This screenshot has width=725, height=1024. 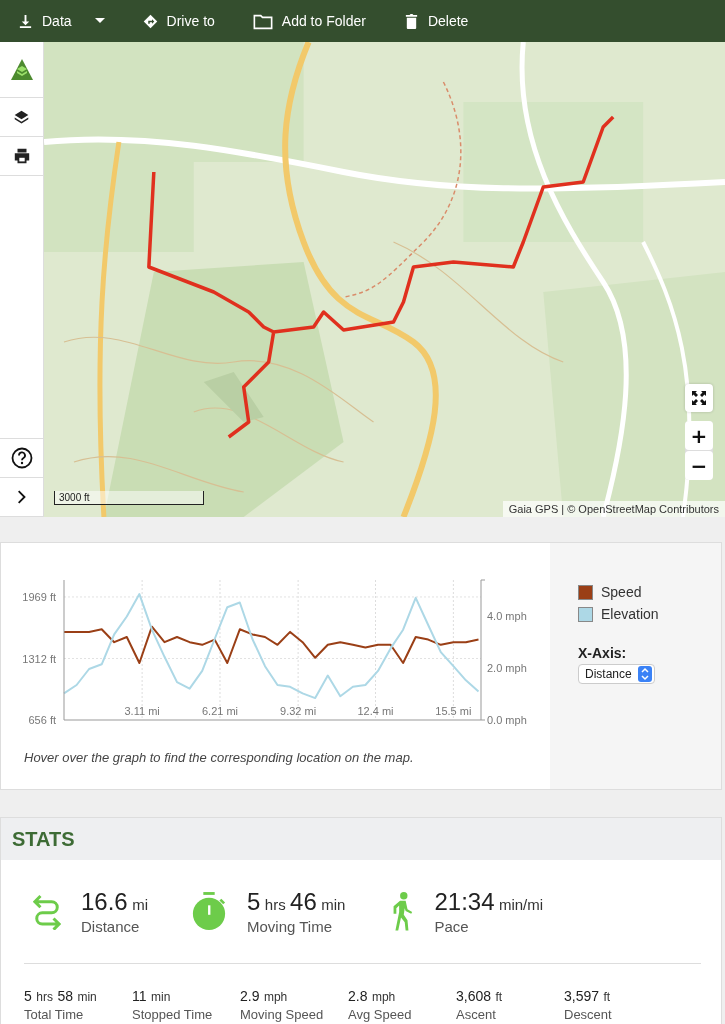 What do you see at coordinates (507, 616) in the screenshot?
I see `y-tick-label: 4.0 mph` at bounding box center [507, 616].